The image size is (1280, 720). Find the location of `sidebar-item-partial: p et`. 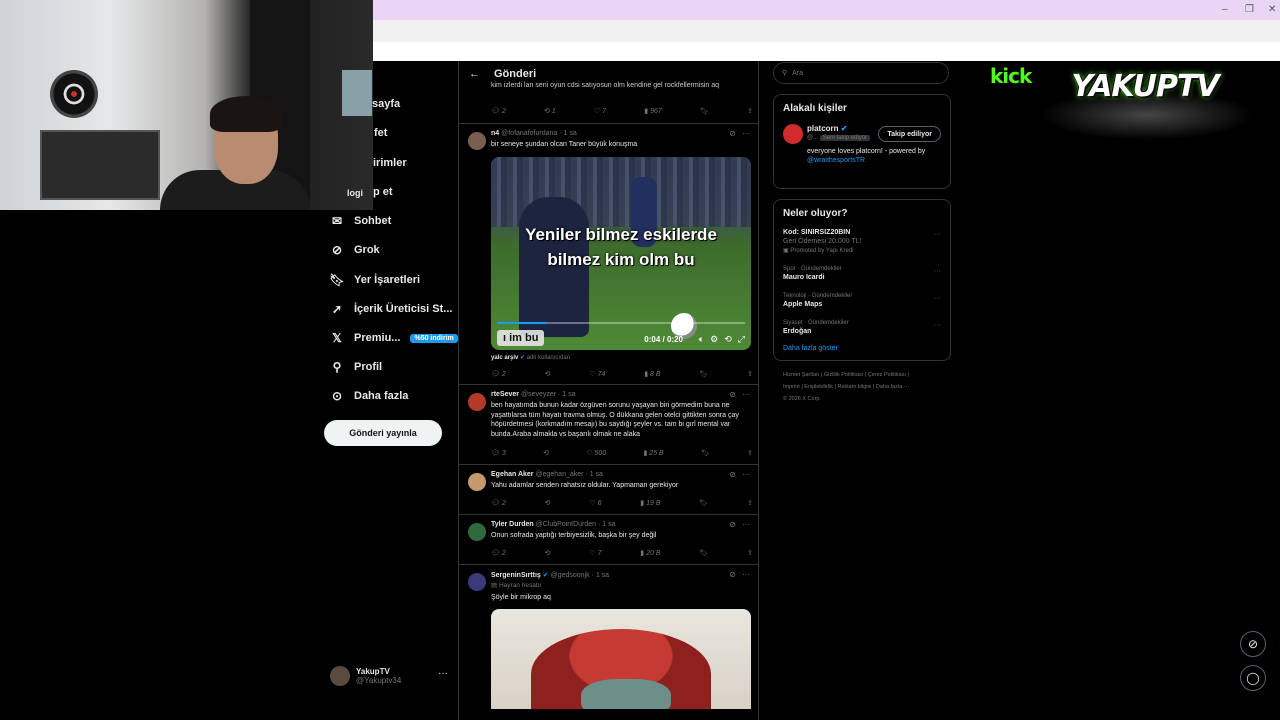

sidebar-item-partial: p et is located at coordinates (383, 192).